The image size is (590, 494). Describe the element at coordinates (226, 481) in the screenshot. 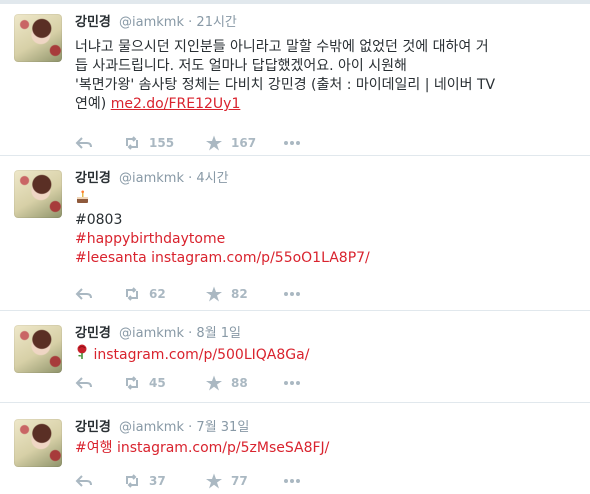

I see `like-button: 77` at that location.